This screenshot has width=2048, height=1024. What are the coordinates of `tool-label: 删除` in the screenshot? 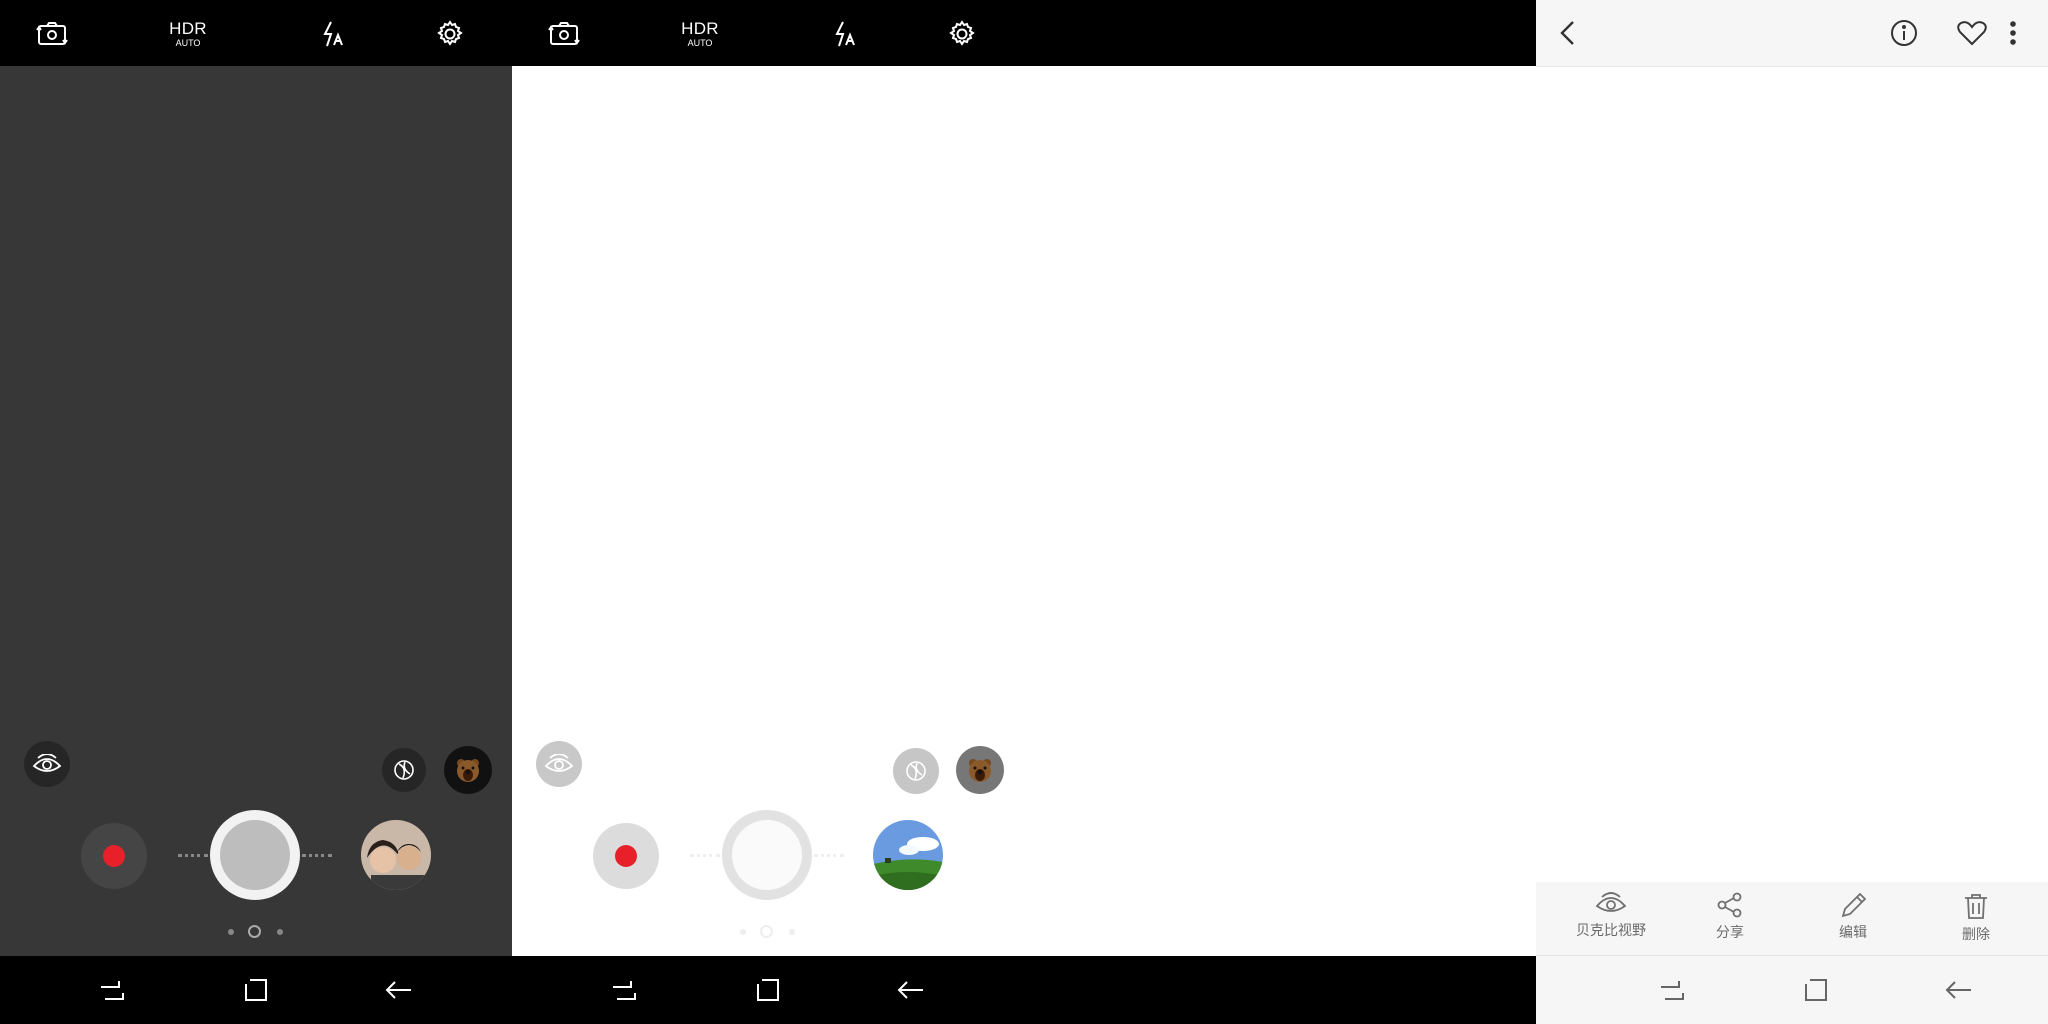 It's located at (1976, 934).